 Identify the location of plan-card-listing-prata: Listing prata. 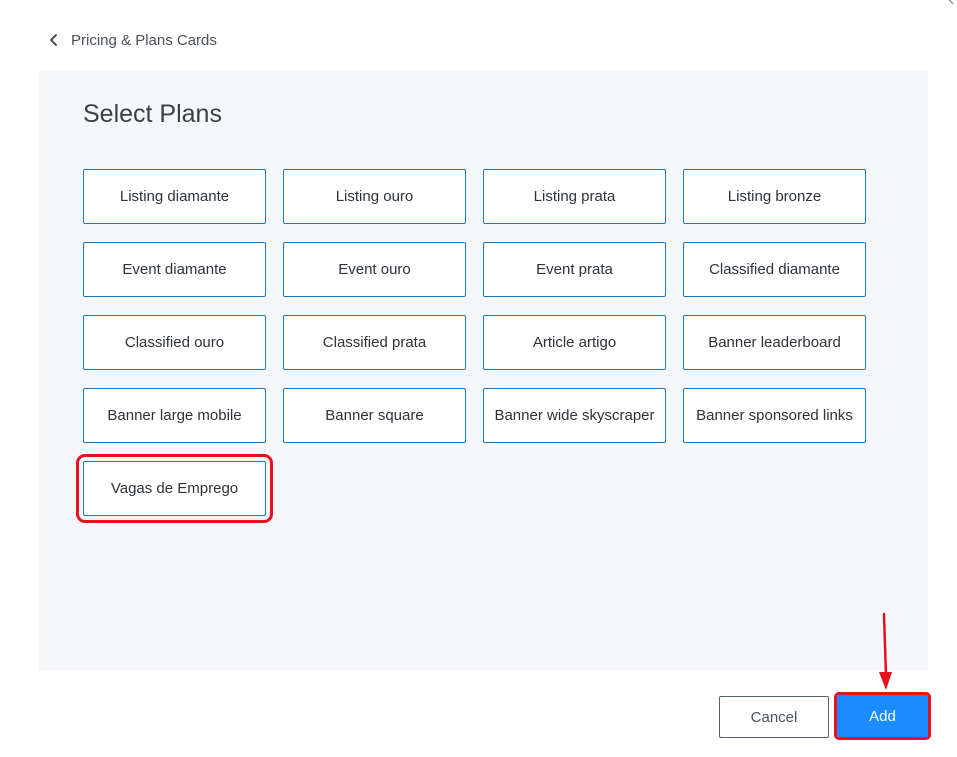
(574, 196).